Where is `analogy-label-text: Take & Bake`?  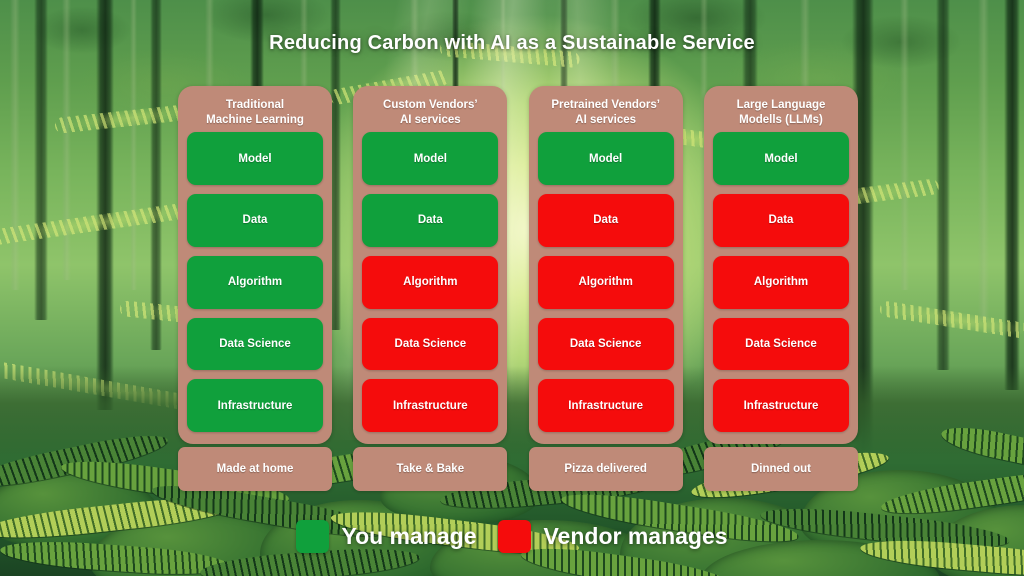
analogy-label-text: Take & Bake is located at coordinates (430, 469).